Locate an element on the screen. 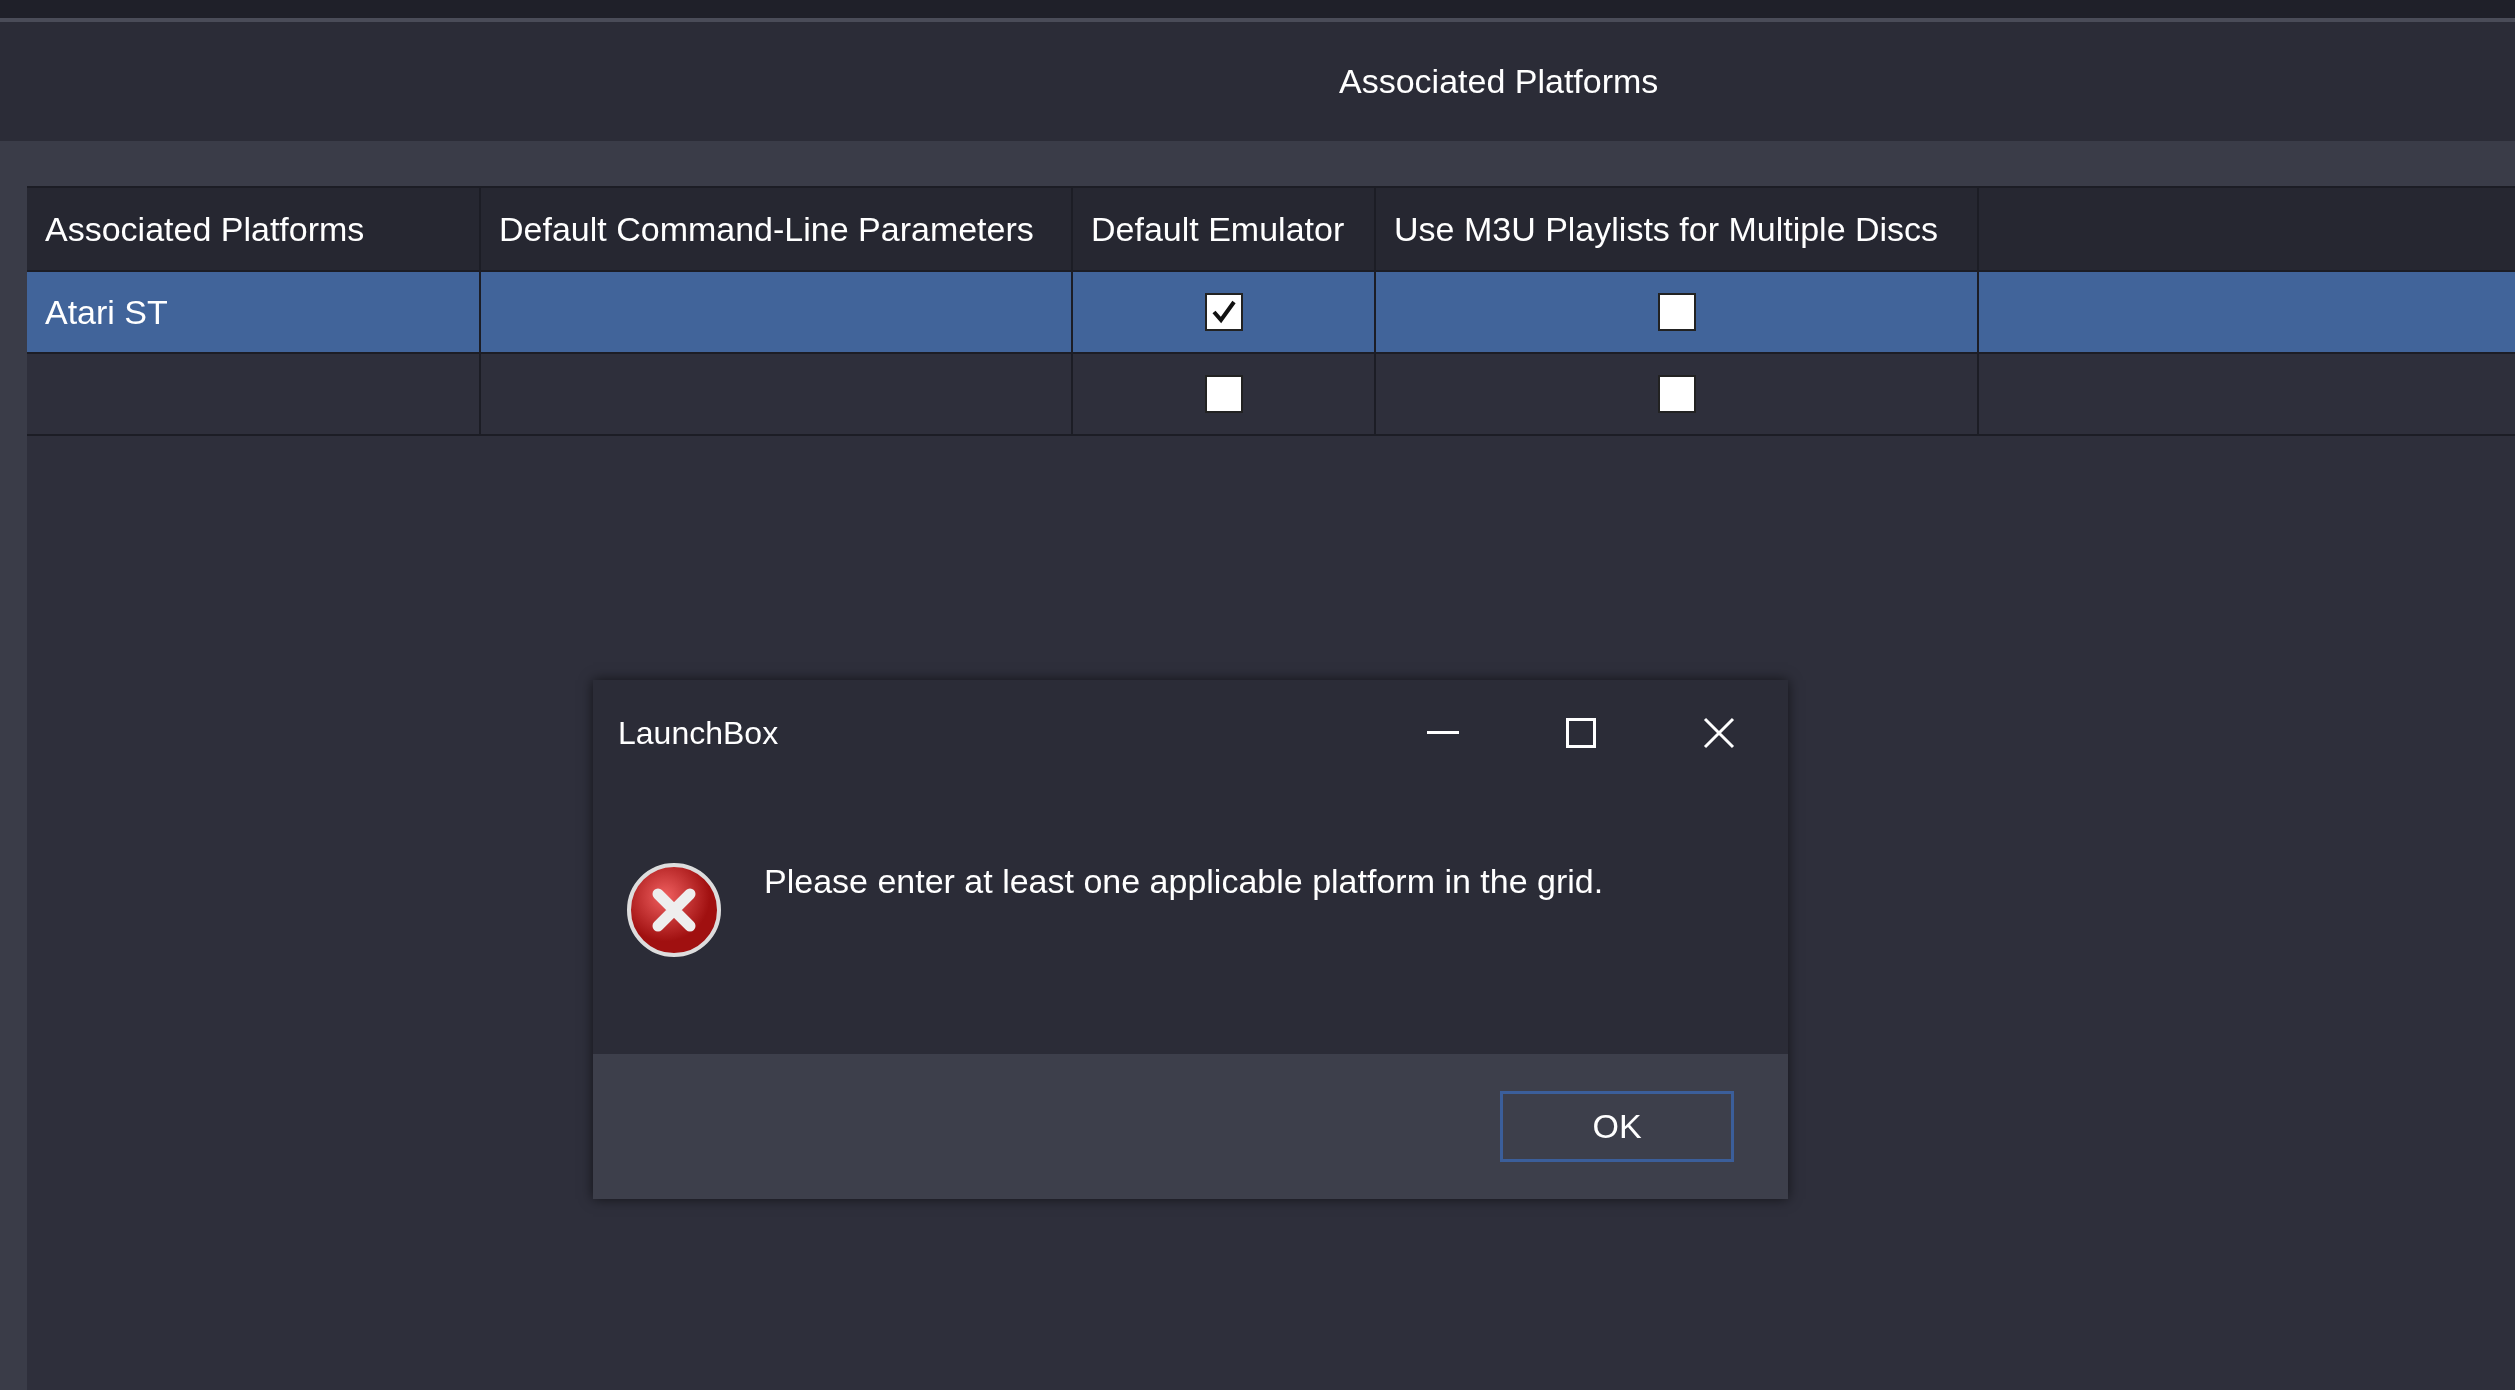 This screenshot has height=1390, width=2515. column-header: Associated Platforms is located at coordinates (254, 229).